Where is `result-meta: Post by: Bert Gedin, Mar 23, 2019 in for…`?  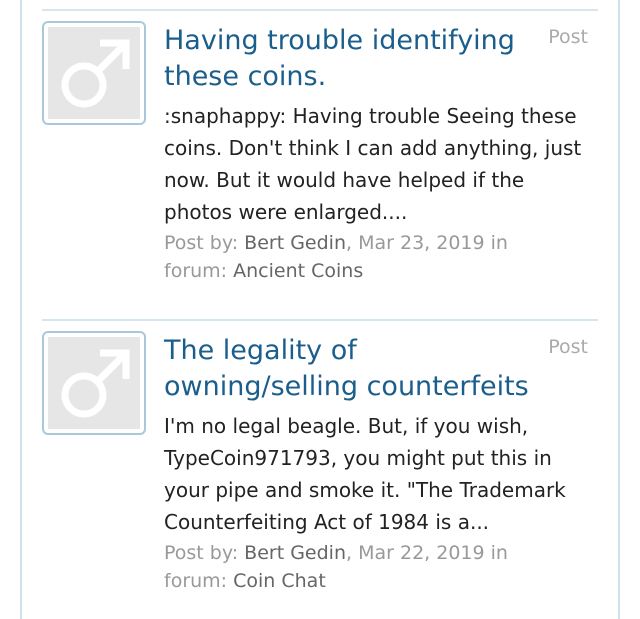
result-meta: Post by: Bert Gedin, Mar 23, 2019 in for… is located at coordinates (336, 257).